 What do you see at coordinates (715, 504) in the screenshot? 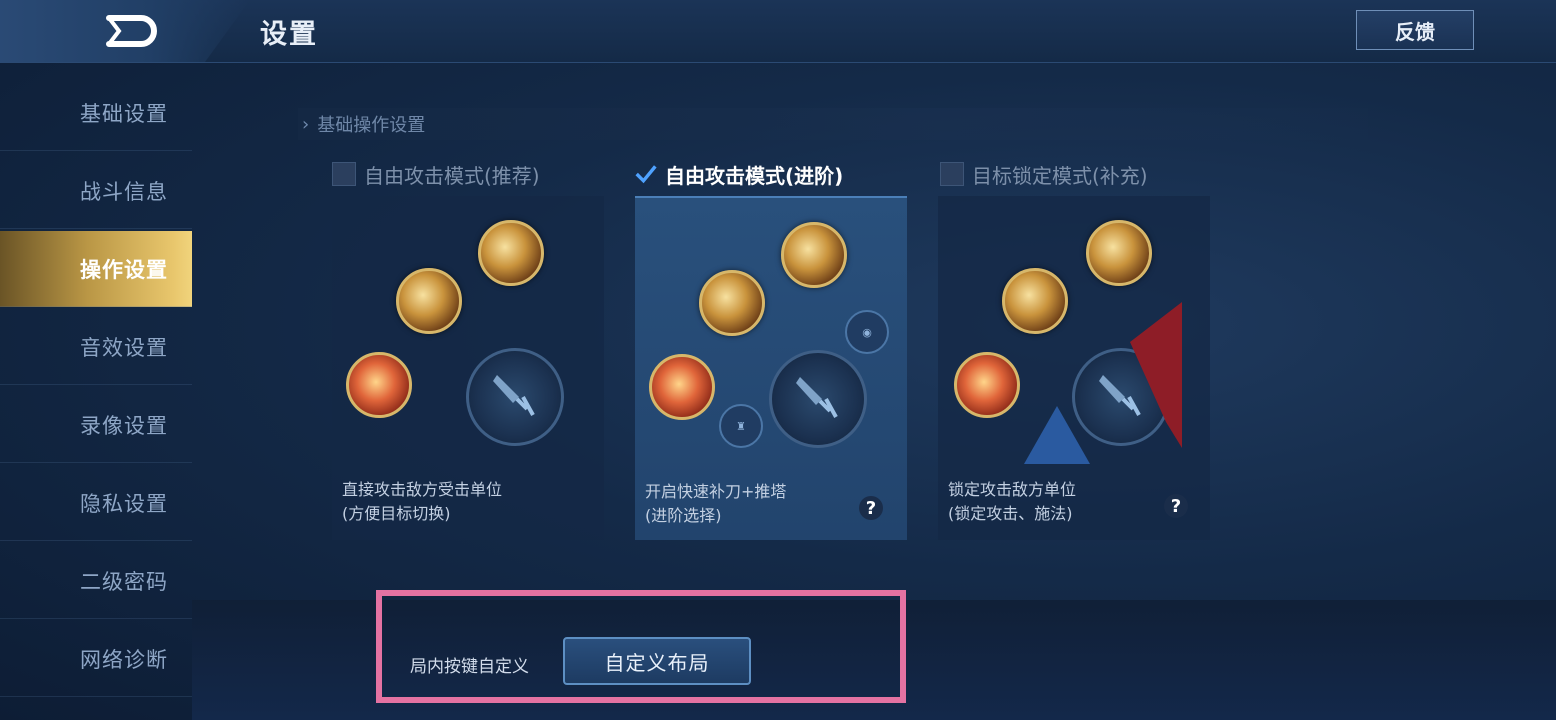
I see `mode-description: 开启快速补刀+推塔 (进阶选择)` at bounding box center [715, 504].